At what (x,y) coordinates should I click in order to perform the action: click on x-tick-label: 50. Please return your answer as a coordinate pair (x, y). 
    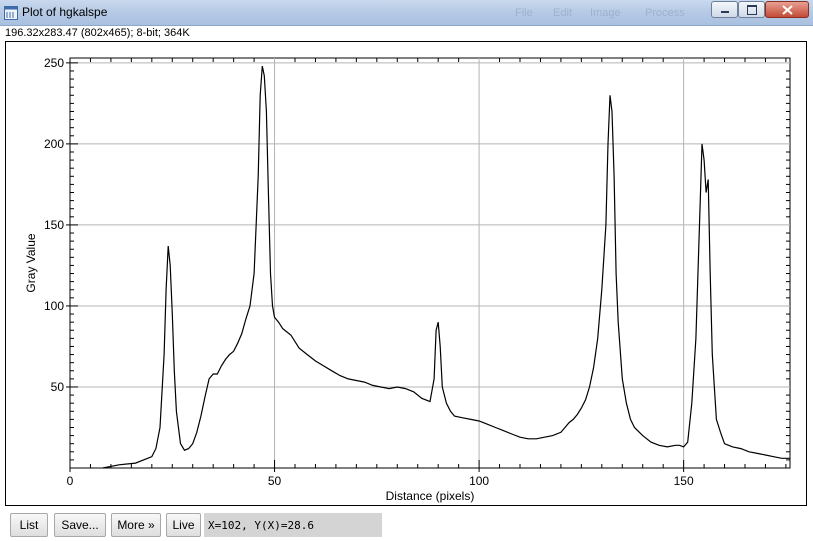
    Looking at the image, I should click on (275, 481).